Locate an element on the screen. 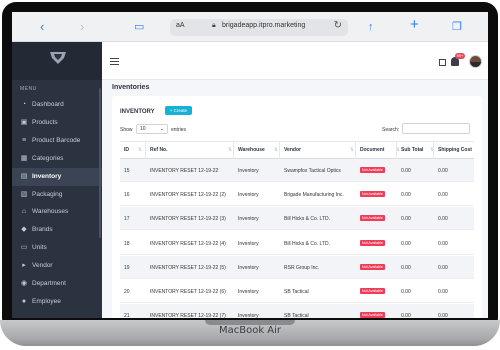 The image size is (500, 350). sidebar-item-label: Product Barcode is located at coordinates (56, 140).